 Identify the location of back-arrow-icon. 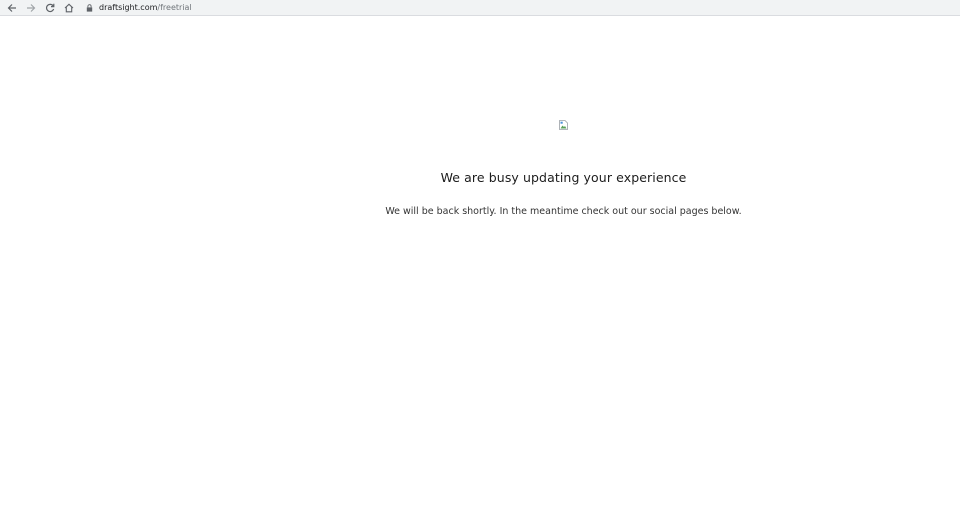
(11, 7).